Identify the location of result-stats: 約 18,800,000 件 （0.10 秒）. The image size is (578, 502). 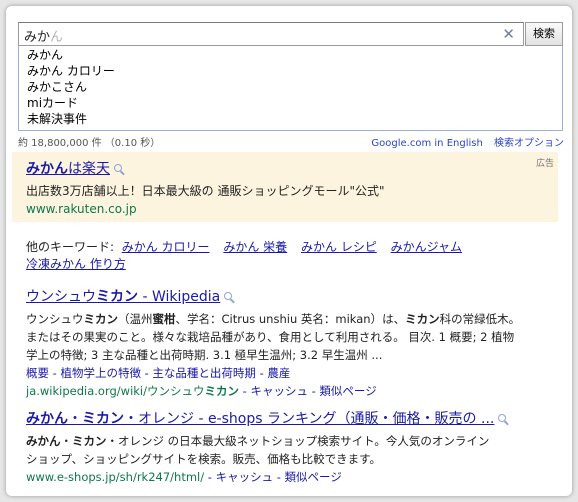
(89, 143).